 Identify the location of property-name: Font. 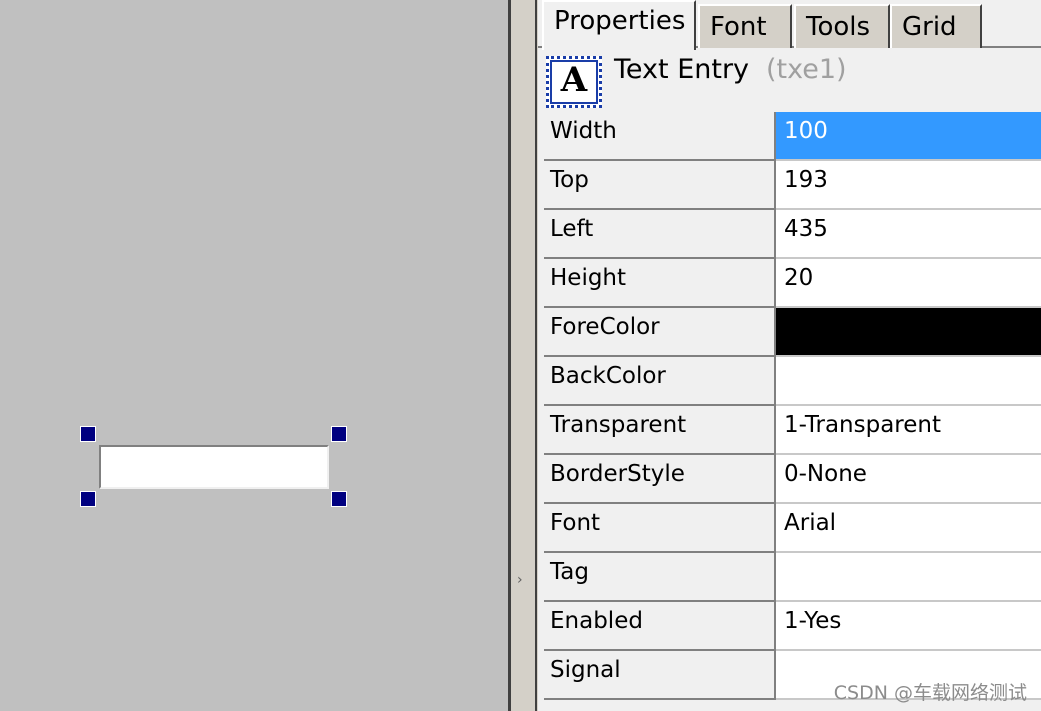
(660, 528).